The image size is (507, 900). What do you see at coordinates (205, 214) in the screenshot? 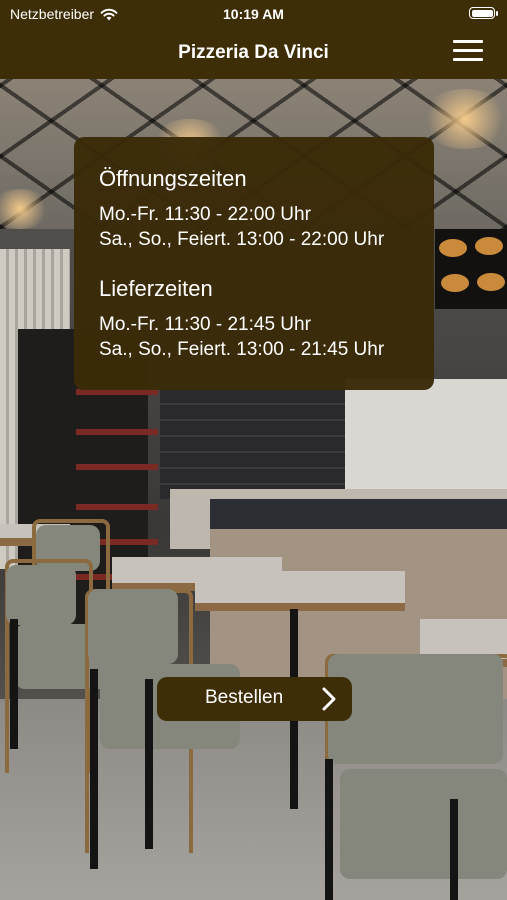
I see `opening-hours-weekdays: Mo.-Fr. 11:30 - 22:00 Uhr` at bounding box center [205, 214].